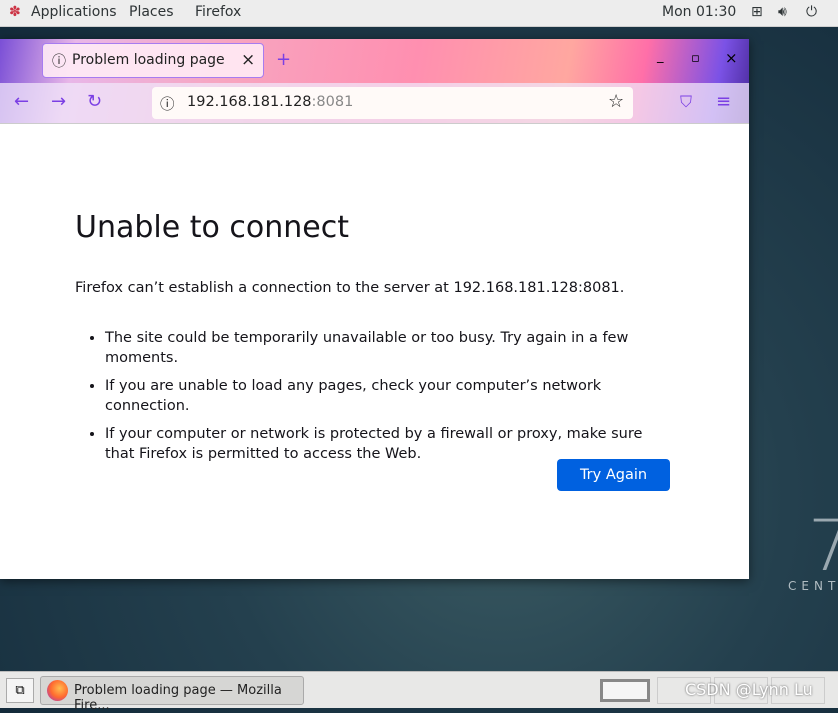  I want to click on firefox-menu: Firefox, so click(218, 12).